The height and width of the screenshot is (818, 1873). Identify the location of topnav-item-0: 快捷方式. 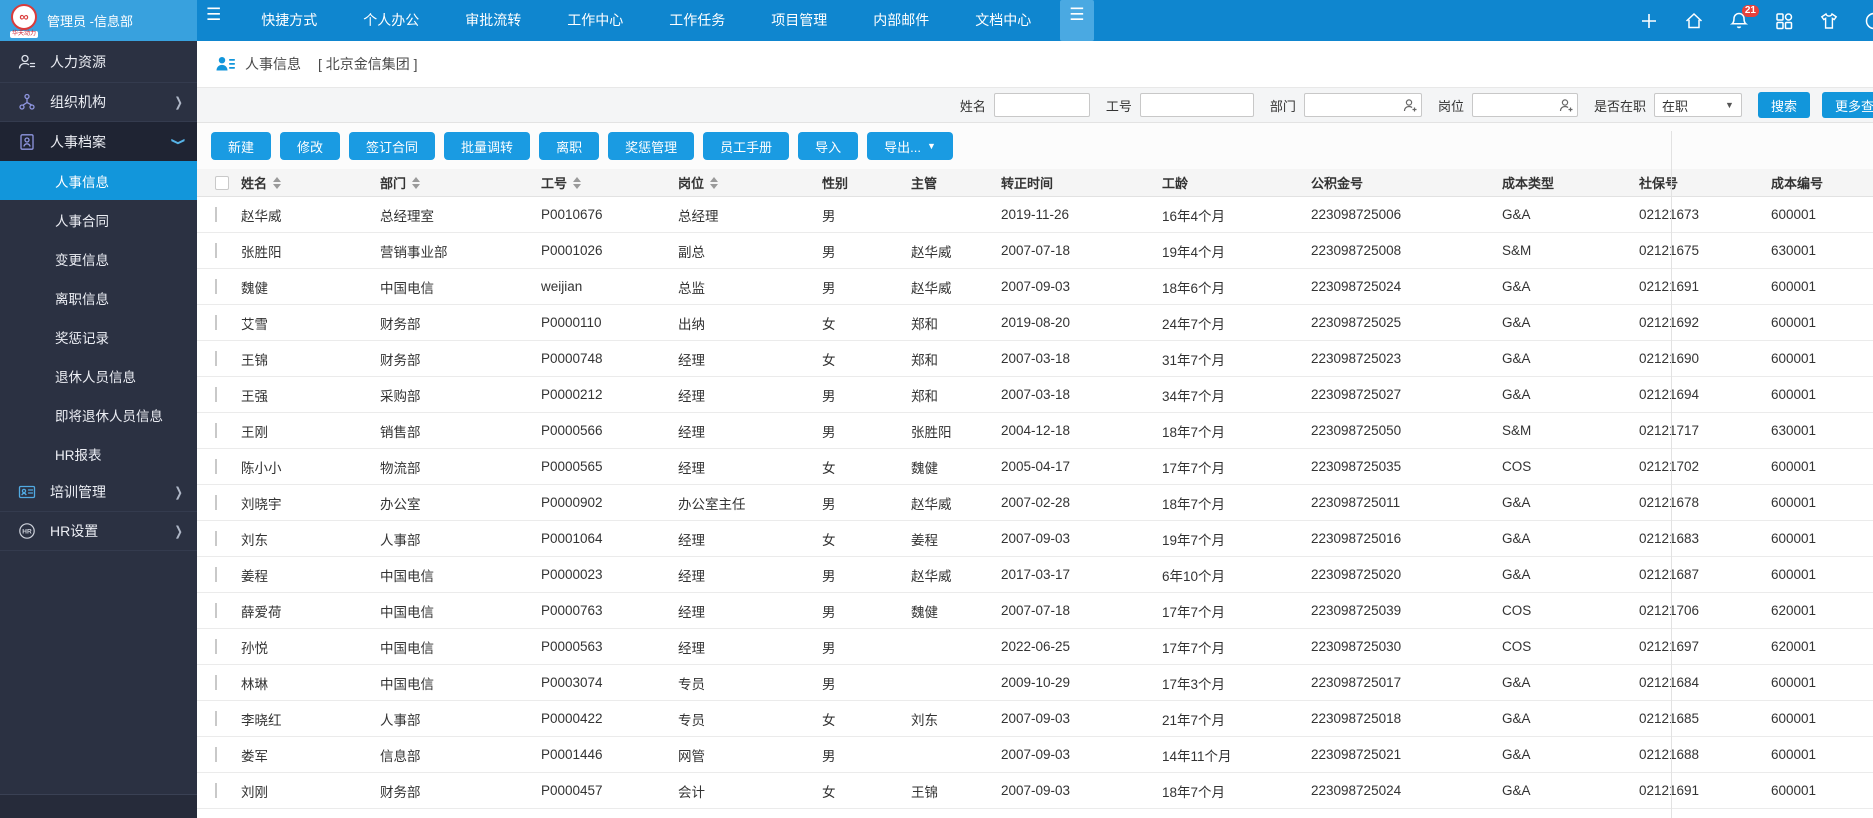
(289, 20).